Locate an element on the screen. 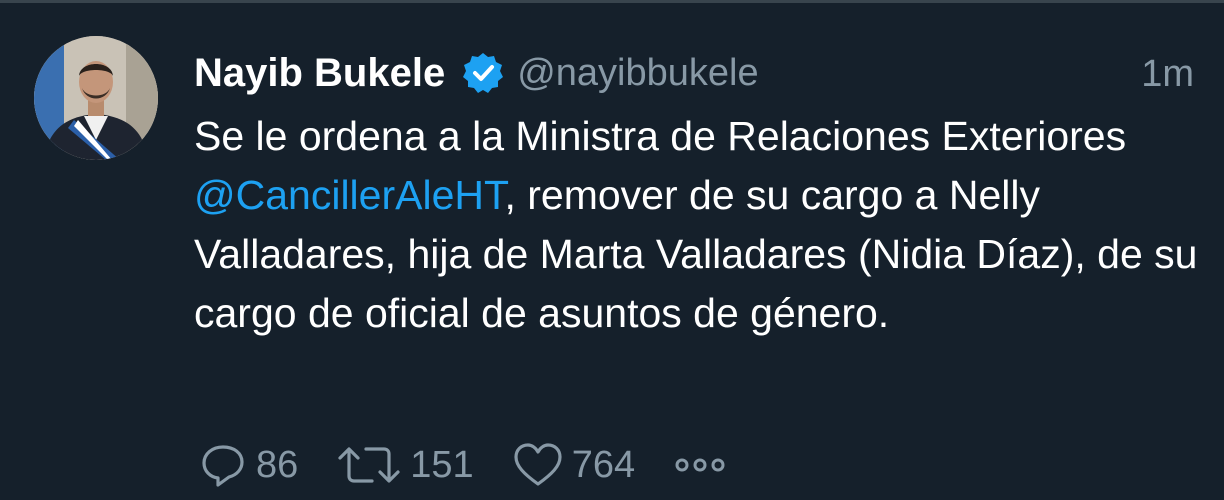 The image size is (1224, 500). heart-icon is located at coordinates (538, 464).